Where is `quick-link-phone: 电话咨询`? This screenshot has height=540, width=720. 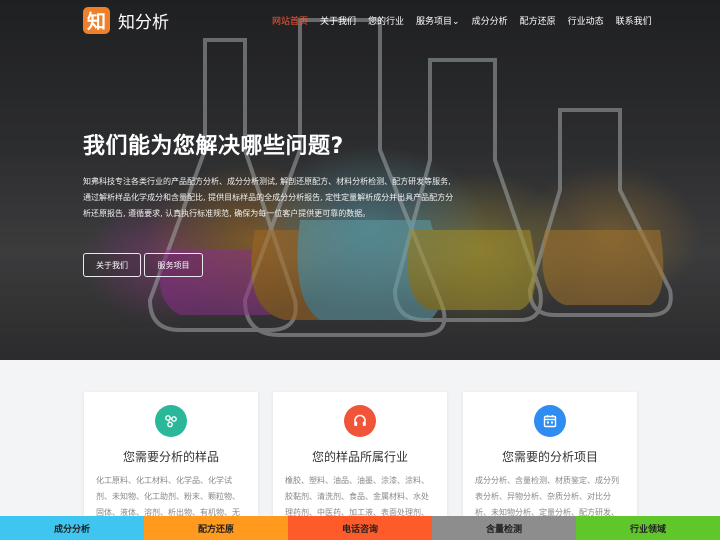
quick-link-phone: 电话咨询 is located at coordinates (360, 528).